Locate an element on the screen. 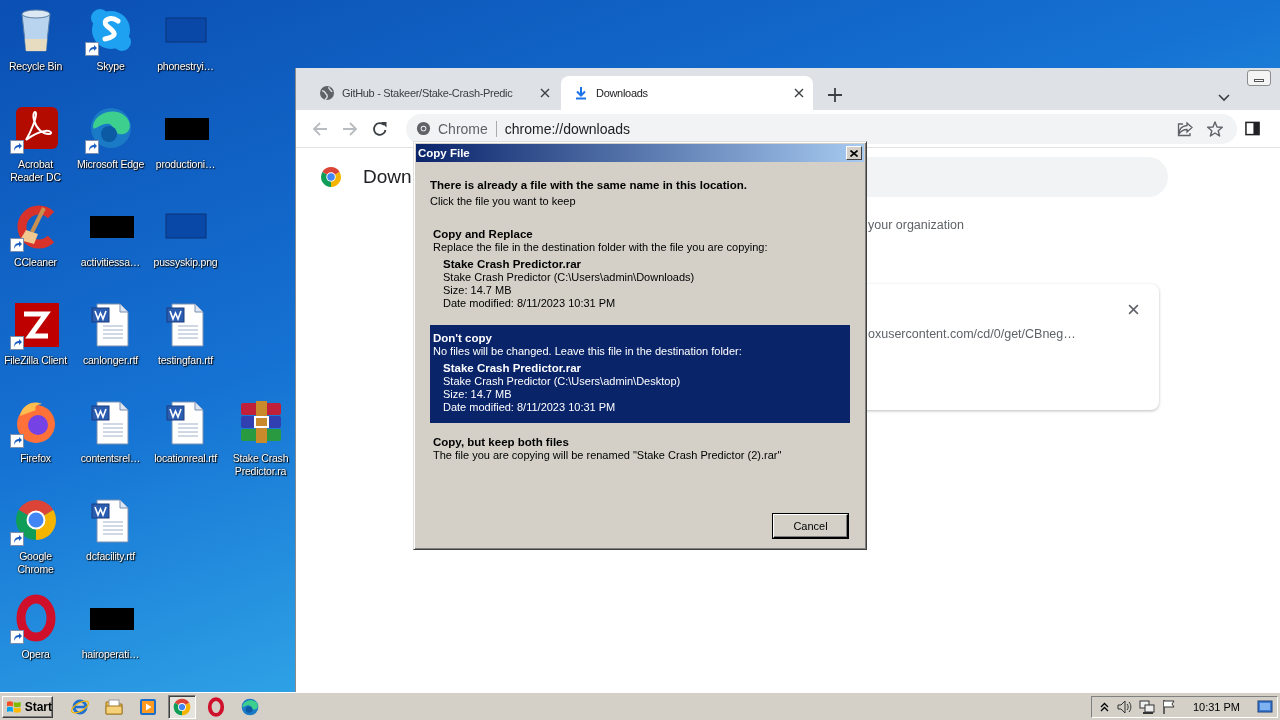 Image resolution: width=1280 pixels, height=720 pixels. new-tab-icon is located at coordinates (835, 95).